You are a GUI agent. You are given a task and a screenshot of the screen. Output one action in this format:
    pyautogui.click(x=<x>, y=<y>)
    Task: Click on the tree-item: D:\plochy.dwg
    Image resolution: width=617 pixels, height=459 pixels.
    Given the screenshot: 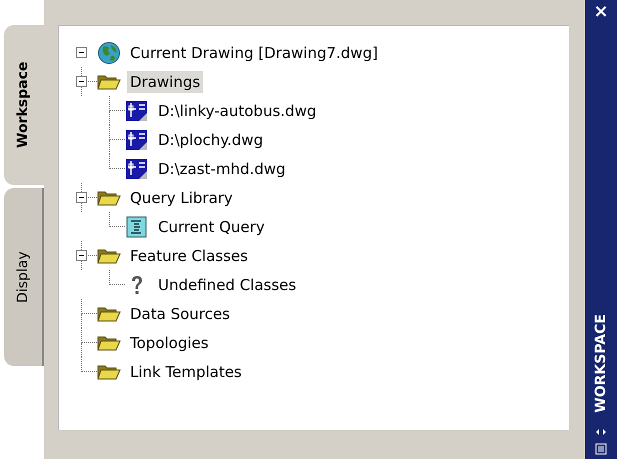 What is the action you would take?
    pyautogui.click(x=210, y=139)
    